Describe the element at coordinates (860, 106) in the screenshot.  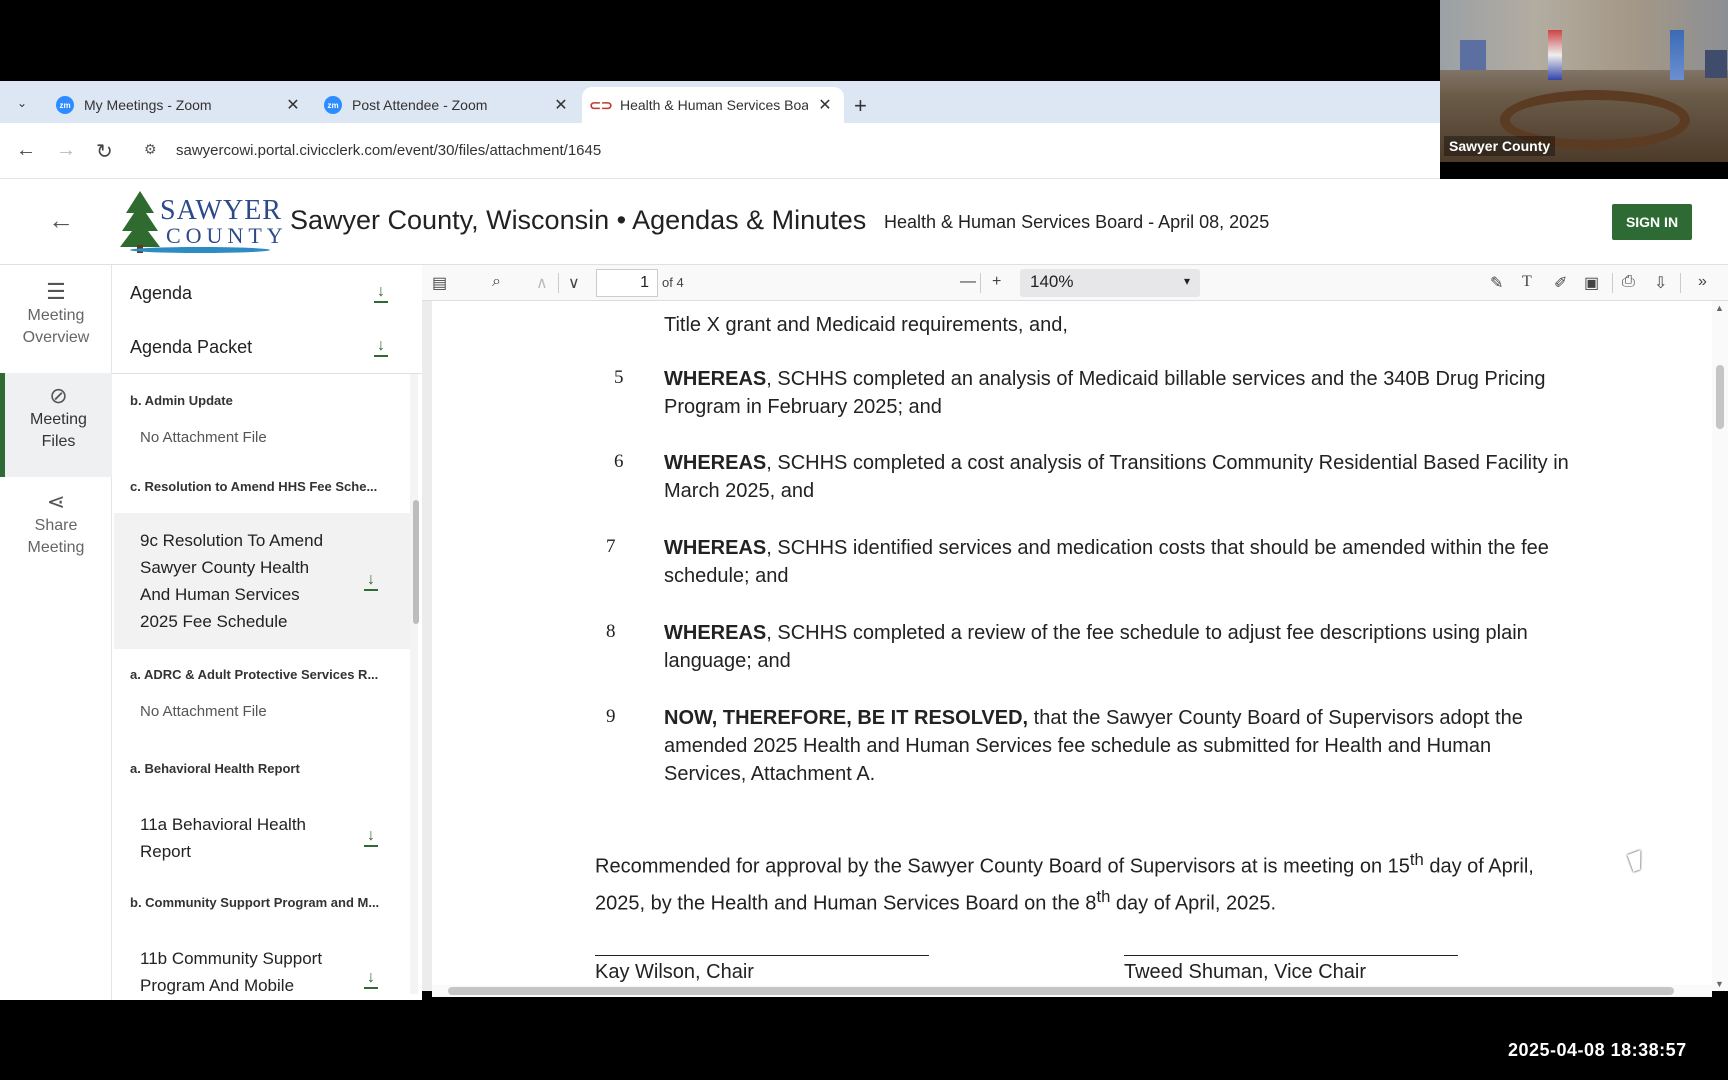
I see `new-tab-plus-icon: +` at that location.